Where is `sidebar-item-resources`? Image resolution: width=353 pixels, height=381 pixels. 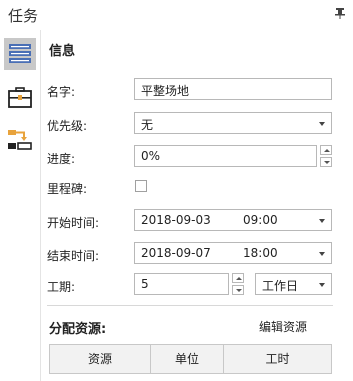 sidebar-item-resources is located at coordinates (20, 142).